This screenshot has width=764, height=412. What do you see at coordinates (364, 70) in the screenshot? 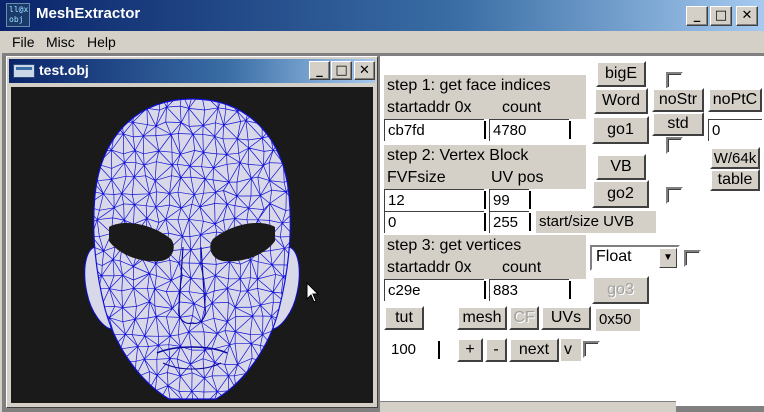
I see `child-close-button: ✕` at bounding box center [364, 70].